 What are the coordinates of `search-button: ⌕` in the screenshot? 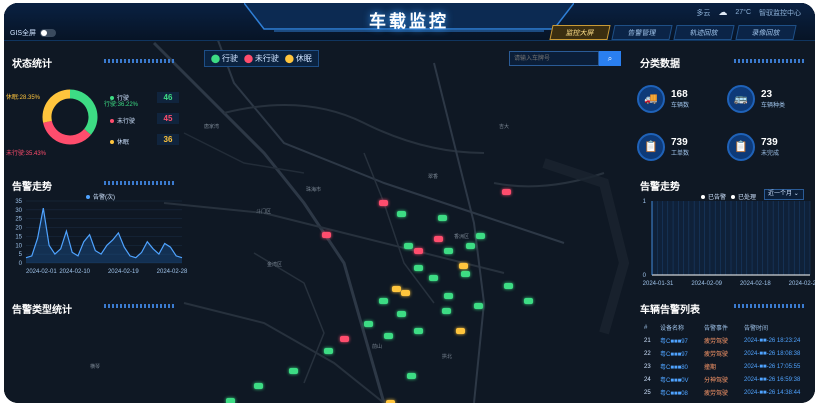 It's located at (610, 58).